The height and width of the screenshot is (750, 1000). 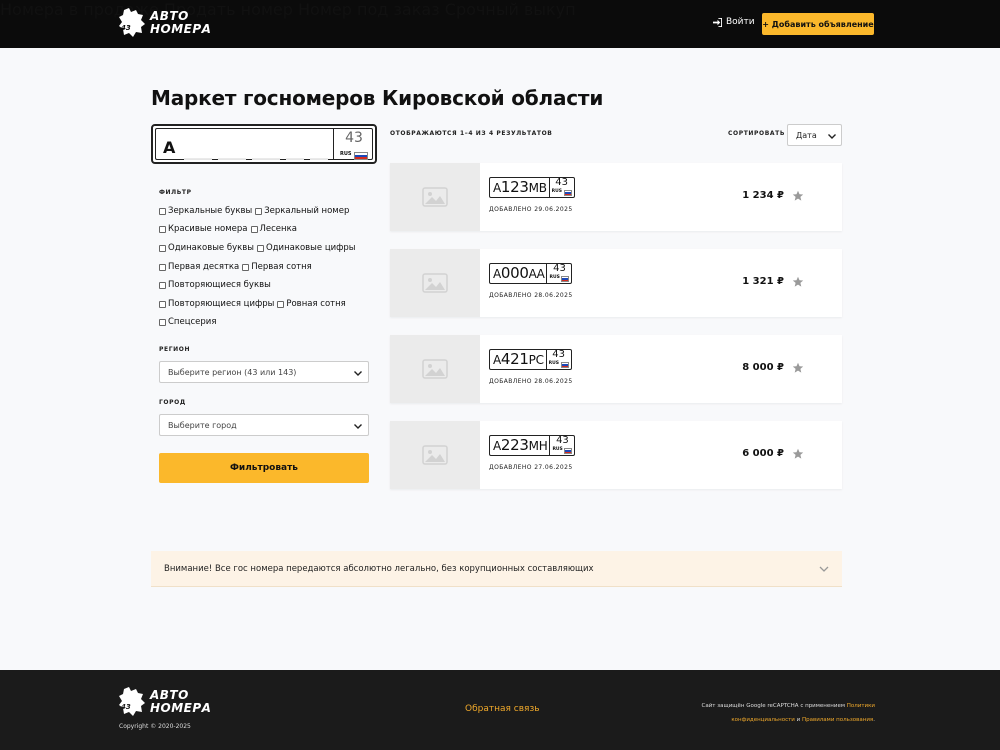 I want to click on checkbox-same-digits: Одинаковые цифры, so click(x=306, y=248).